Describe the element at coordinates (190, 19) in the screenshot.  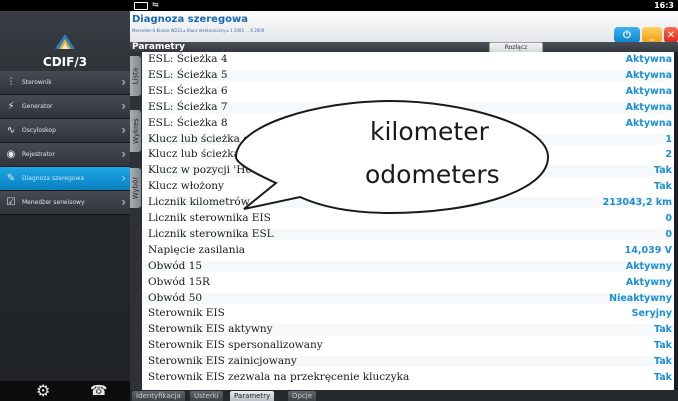
I see `page-title: Diagnoza szeregowa` at that location.